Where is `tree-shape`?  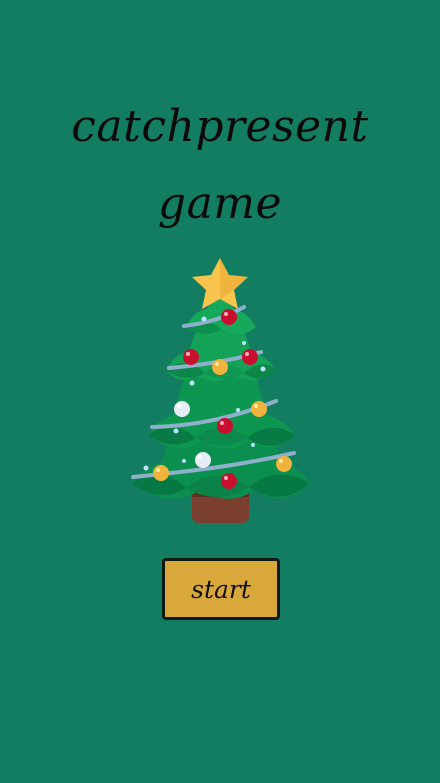
tree-shape is located at coordinates (220, 390).